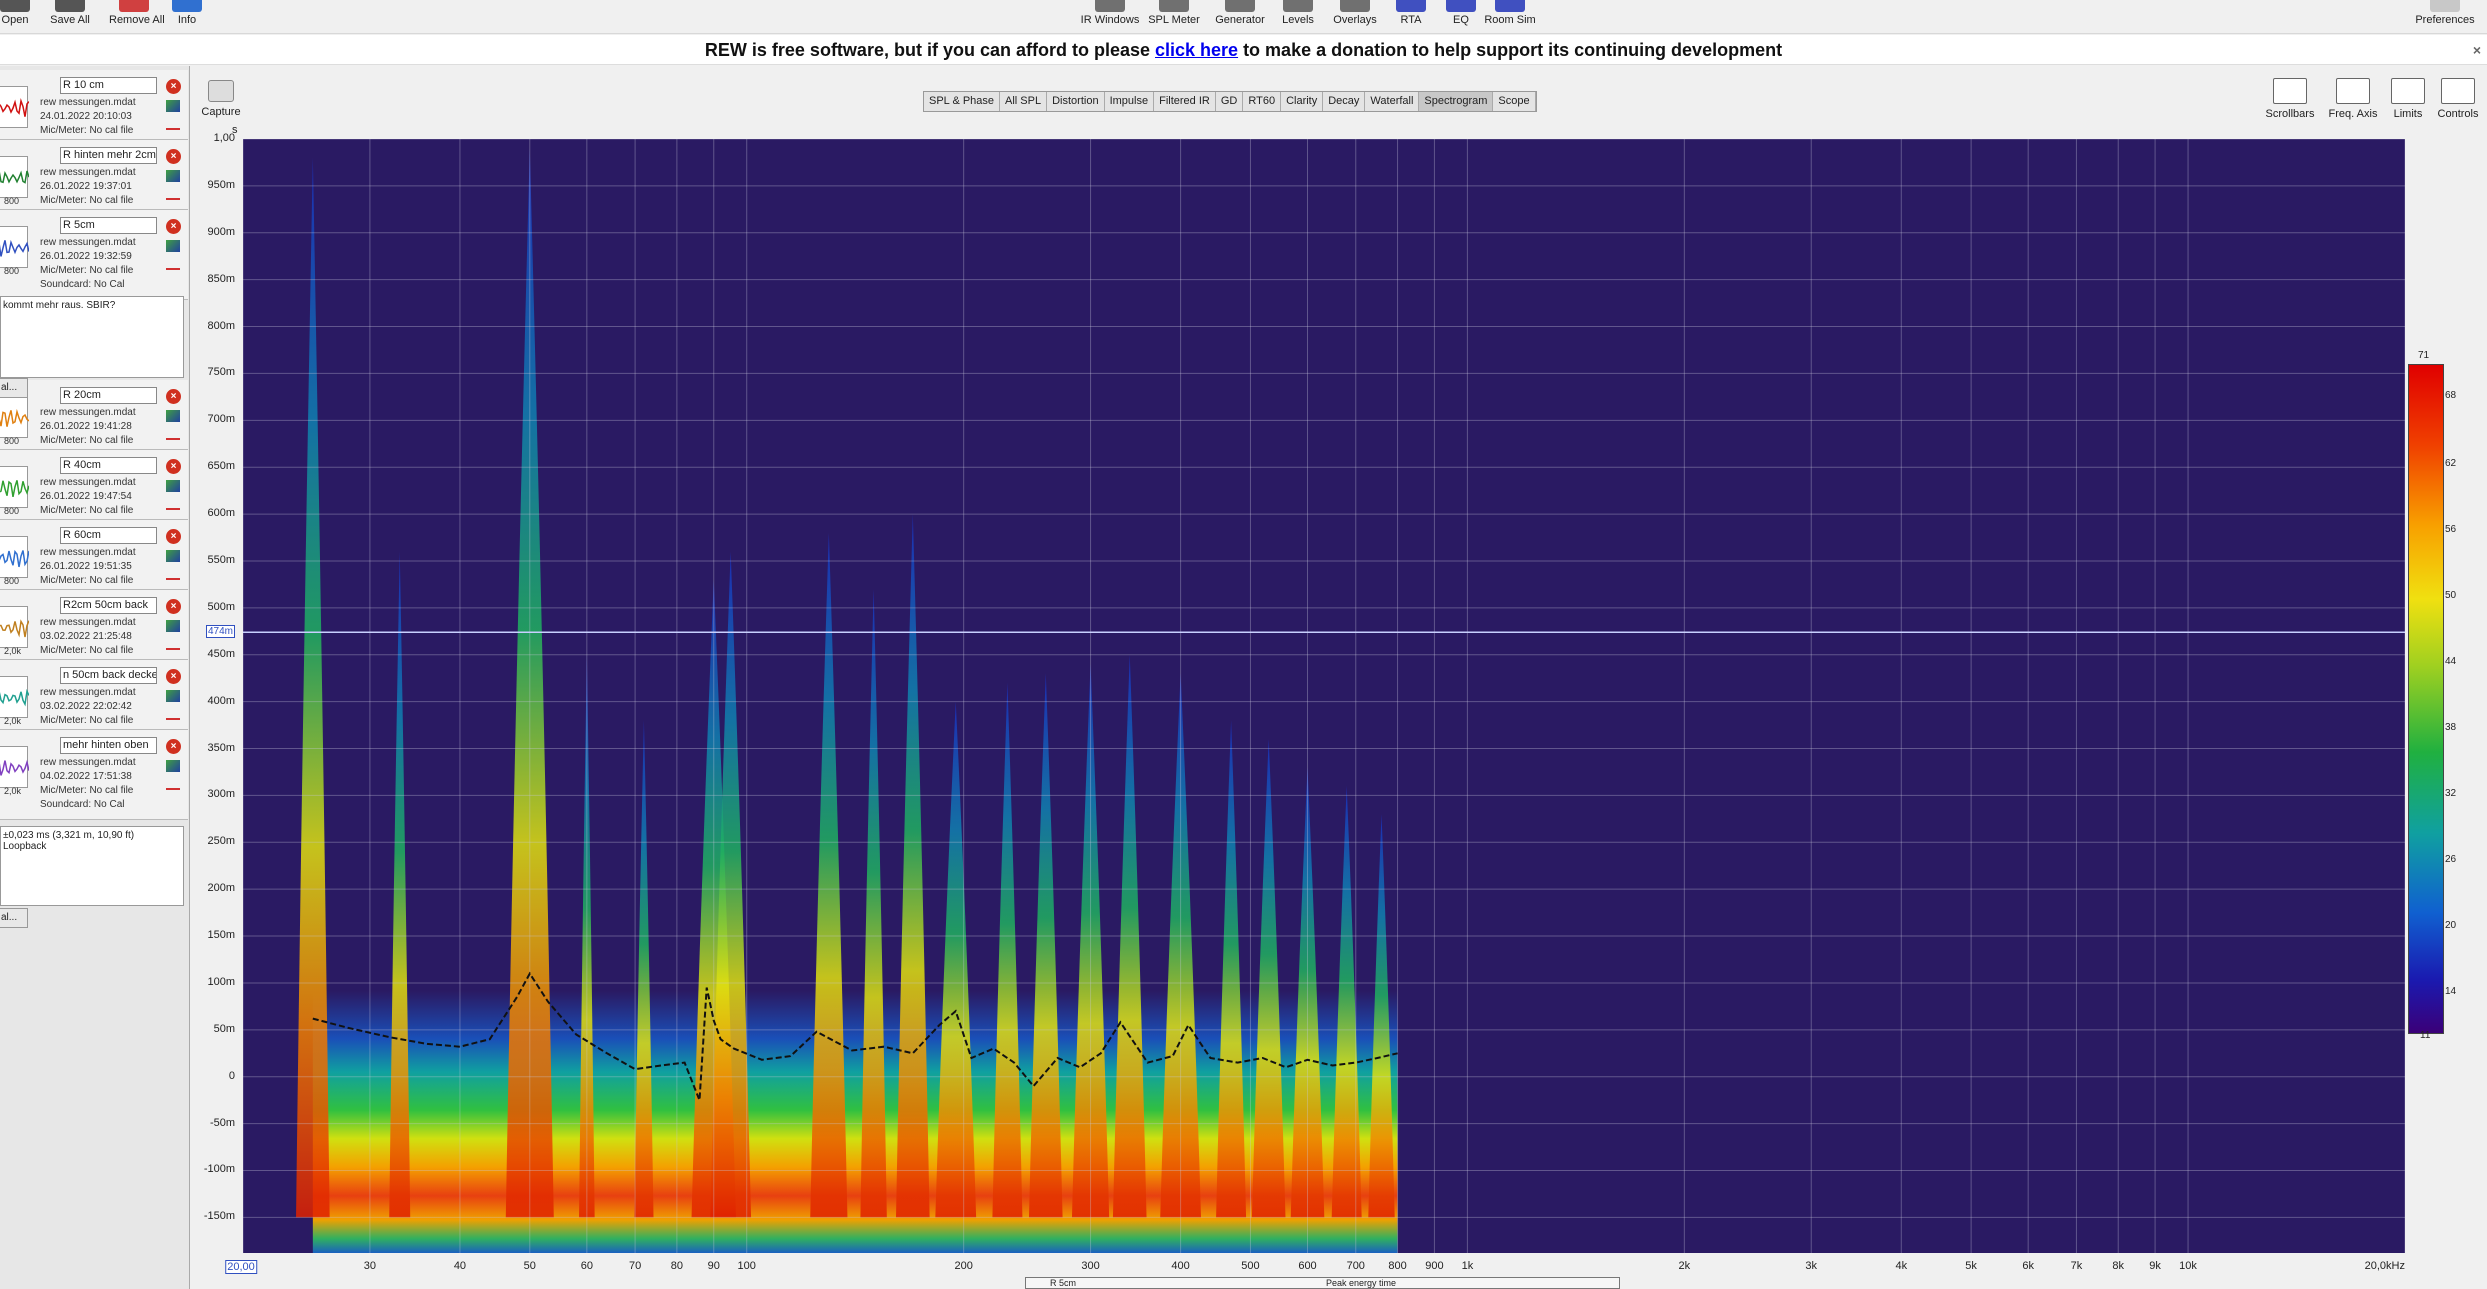 The image size is (2487, 1289). What do you see at coordinates (2408, 99) in the screenshot?
I see `limits-button: Limits` at bounding box center [2408, 99].